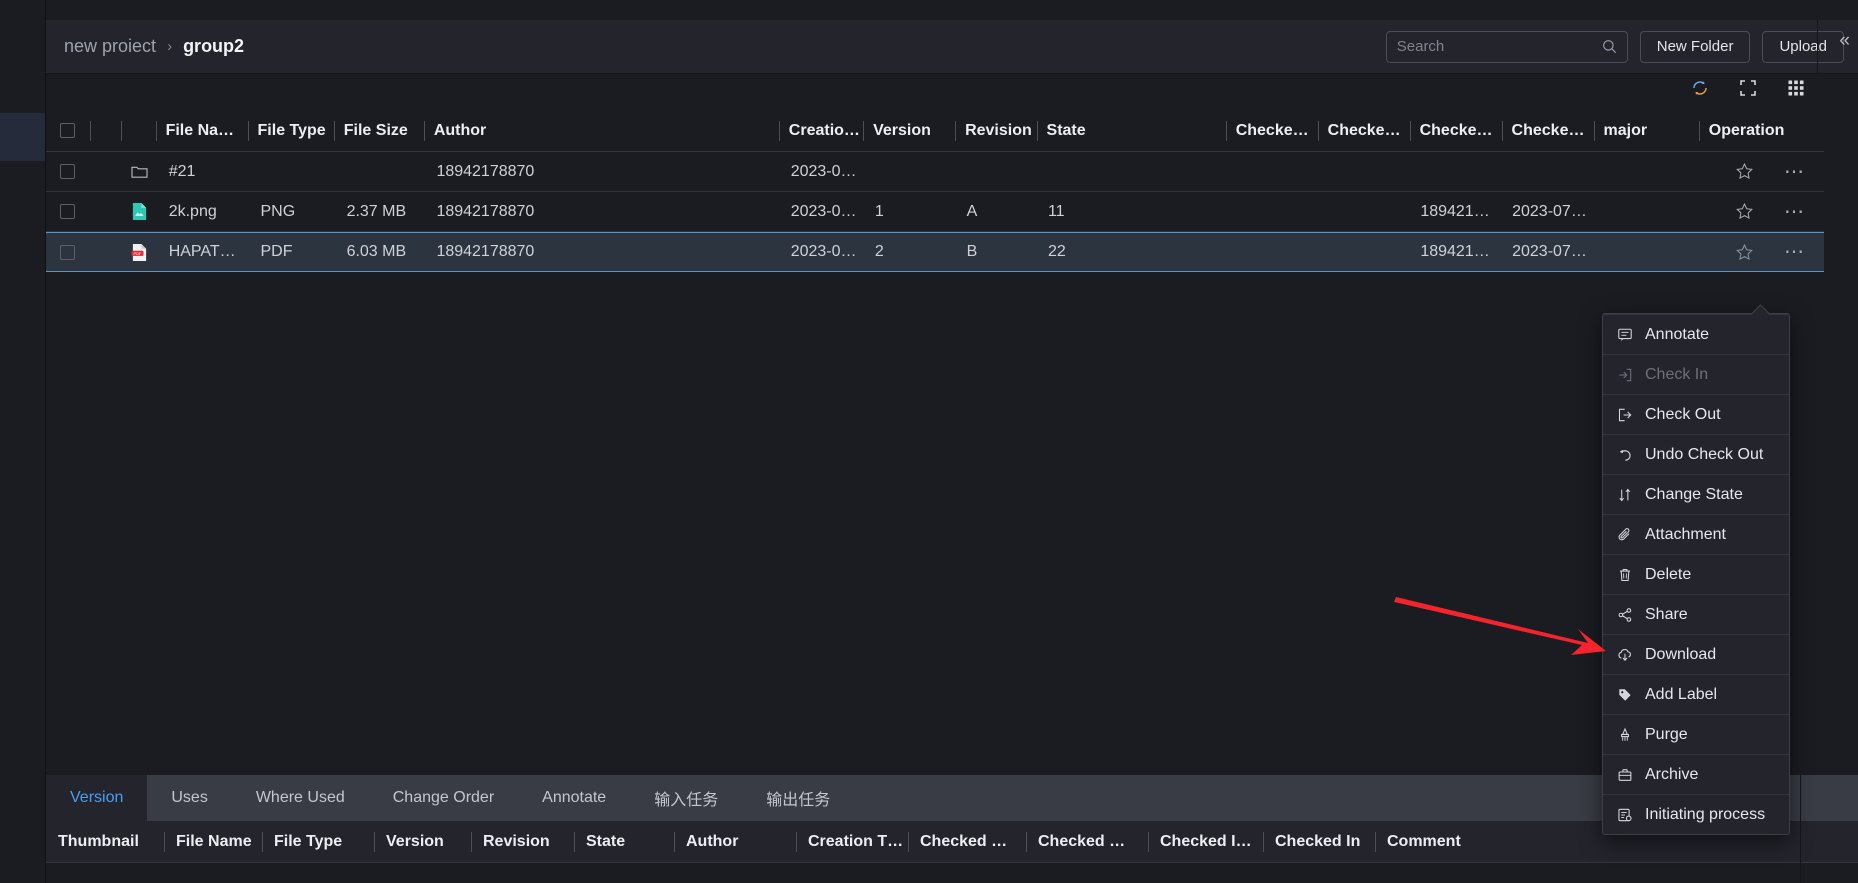 The height and width of the screenshot is (883, 1858). What do you see at coordinates (189, 798) in the screenshot?
I see `tab-uses: Uses` at bounding box center [189, 798].